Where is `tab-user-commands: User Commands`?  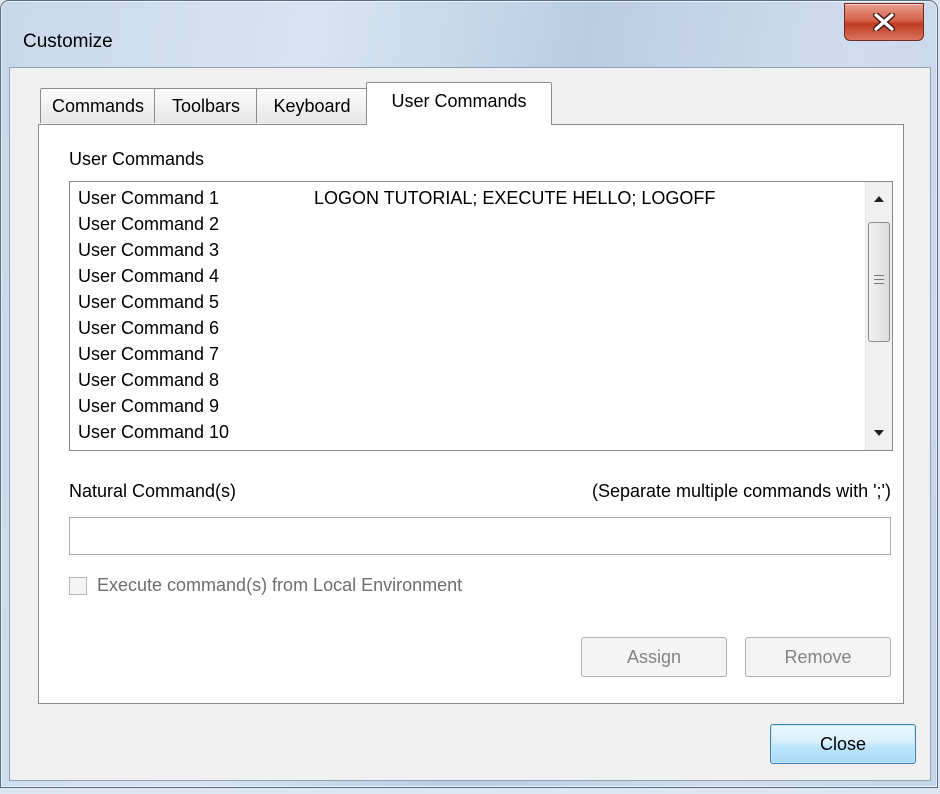
tab-user-commands: User Commands is located at coordinates (459, 103).